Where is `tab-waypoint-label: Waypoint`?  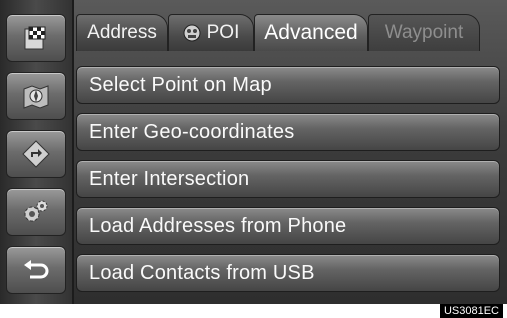
tab-waypoint-label: Waypoint is located at coordinates (424, 32).